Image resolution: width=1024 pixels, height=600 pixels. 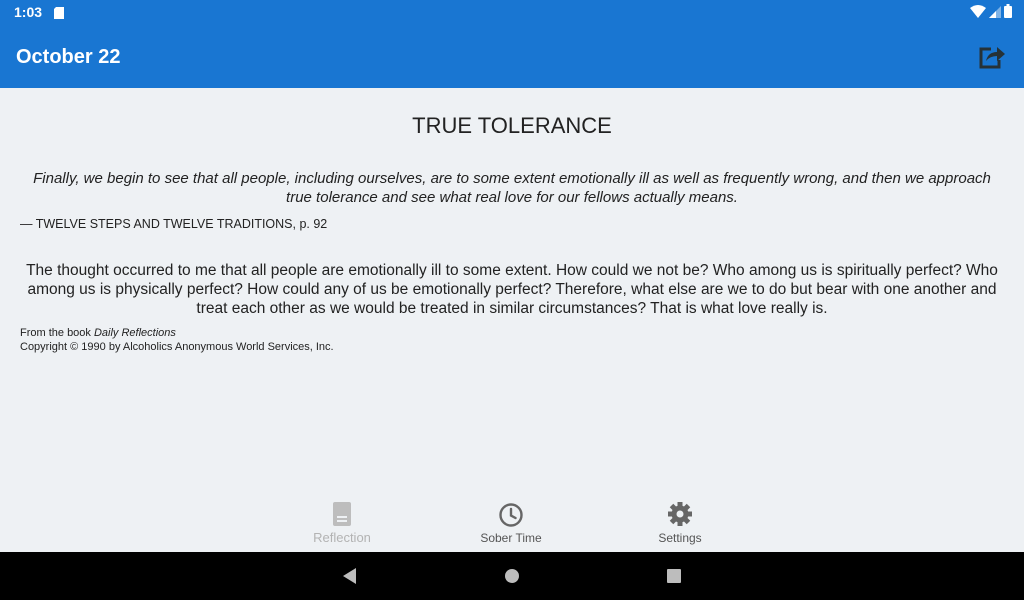 I want to click on page-title: October 22, so click(x=68, y=57).